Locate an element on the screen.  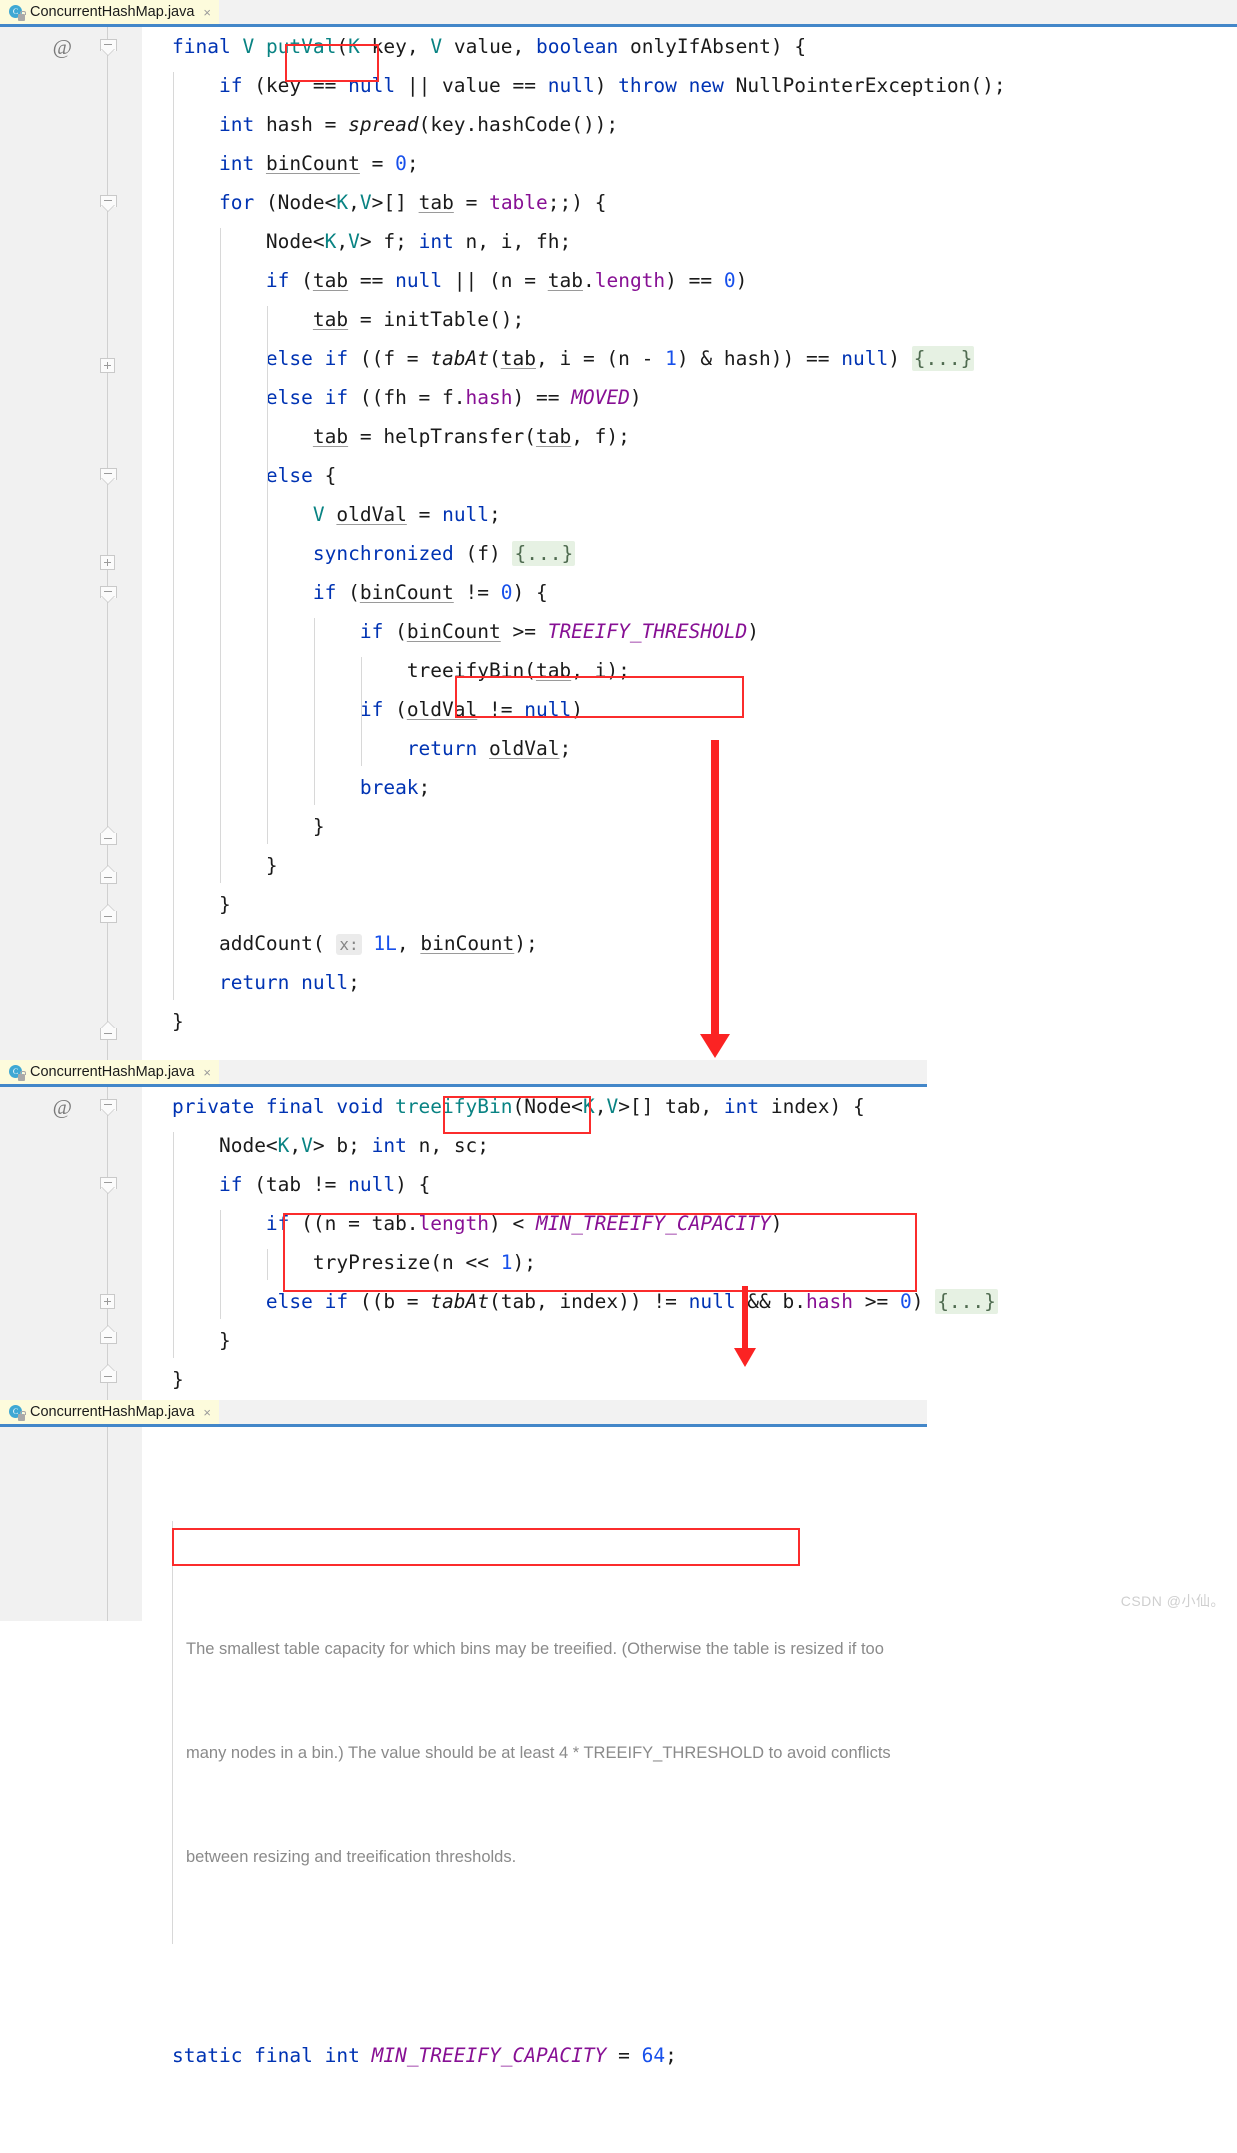
code-token: > b; is located at coordinates (342, 1145).